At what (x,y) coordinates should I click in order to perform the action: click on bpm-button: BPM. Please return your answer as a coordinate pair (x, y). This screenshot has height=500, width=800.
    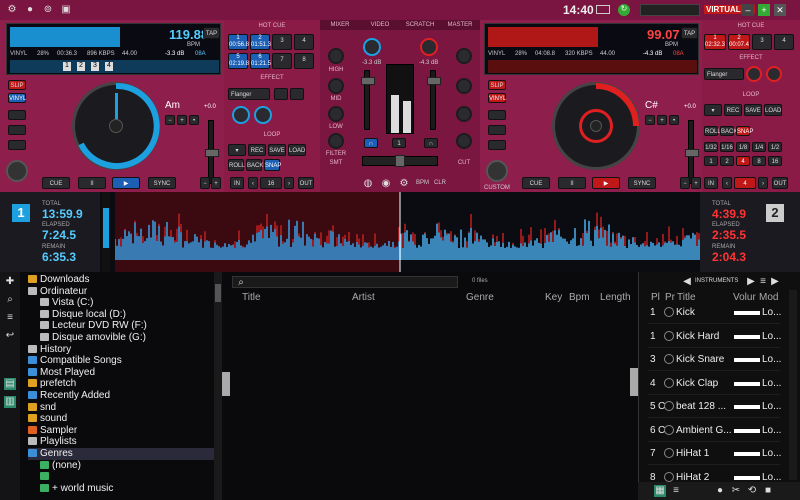
    Looking at the image, I should click on (422, 183).